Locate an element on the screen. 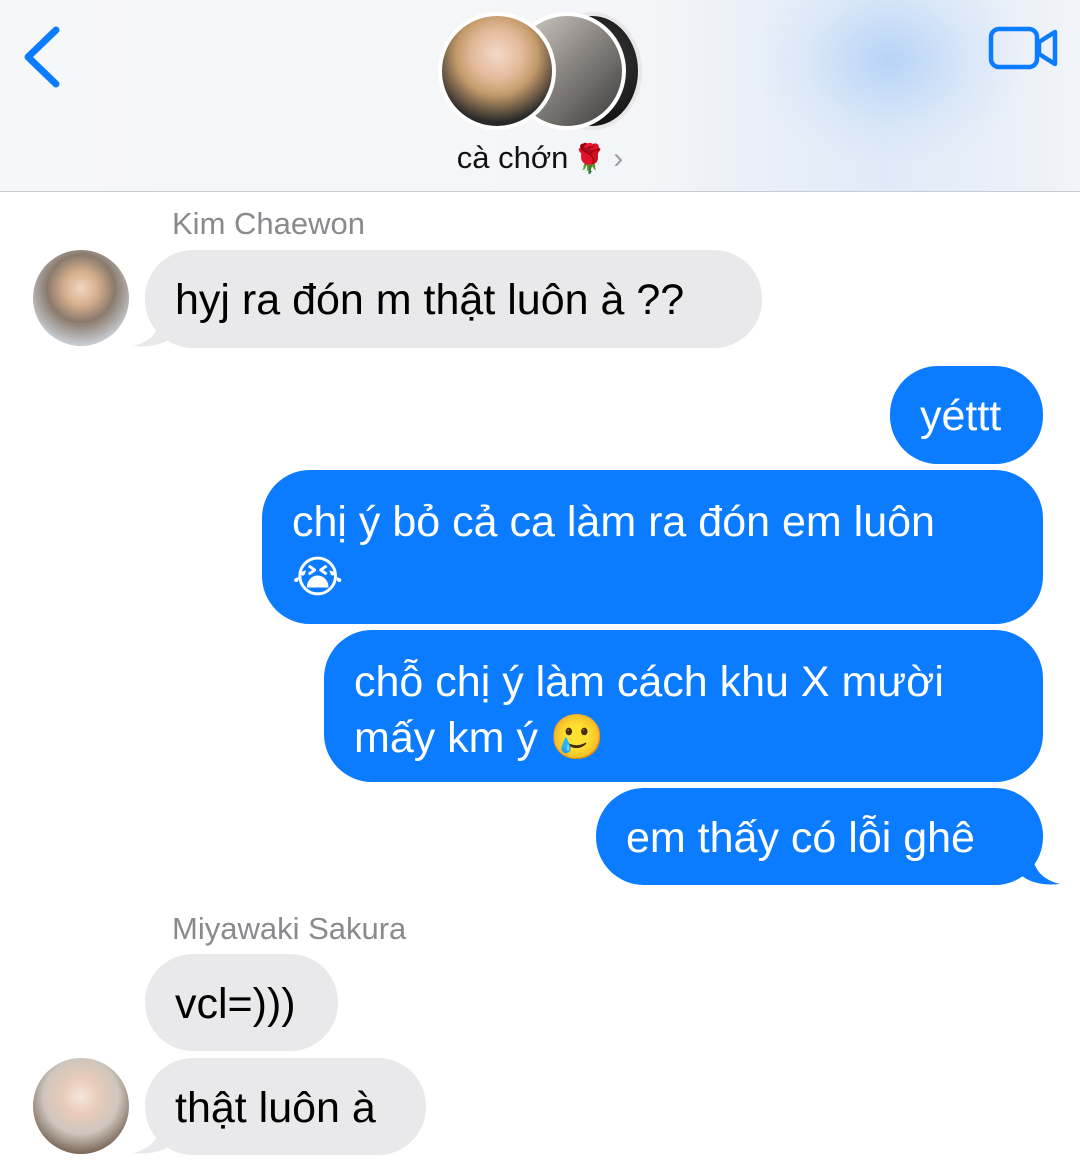  message-bubble-outgoing: chị ý bỏ cả ca làm ra đón em luôn 😭 is located at coordinates (652, 547).